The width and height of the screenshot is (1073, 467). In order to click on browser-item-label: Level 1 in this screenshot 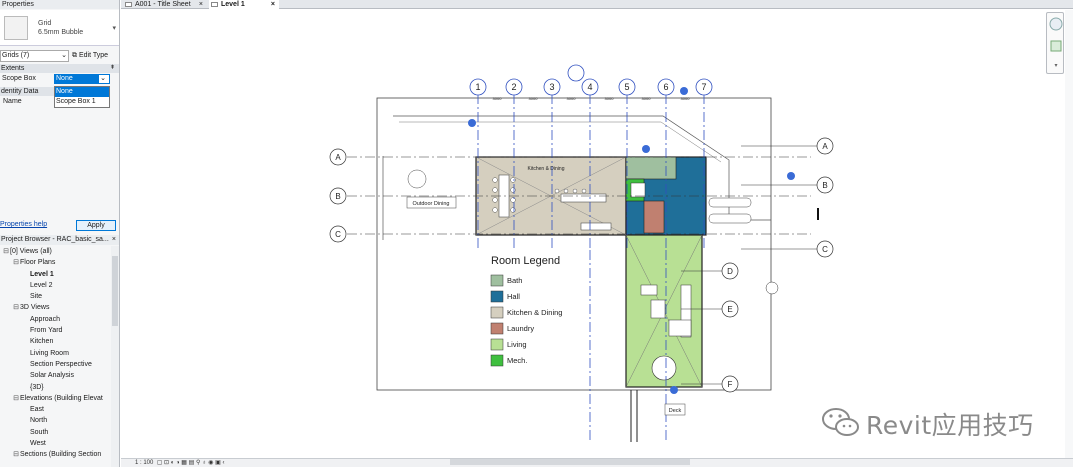, I will do `click(42, 274)`.